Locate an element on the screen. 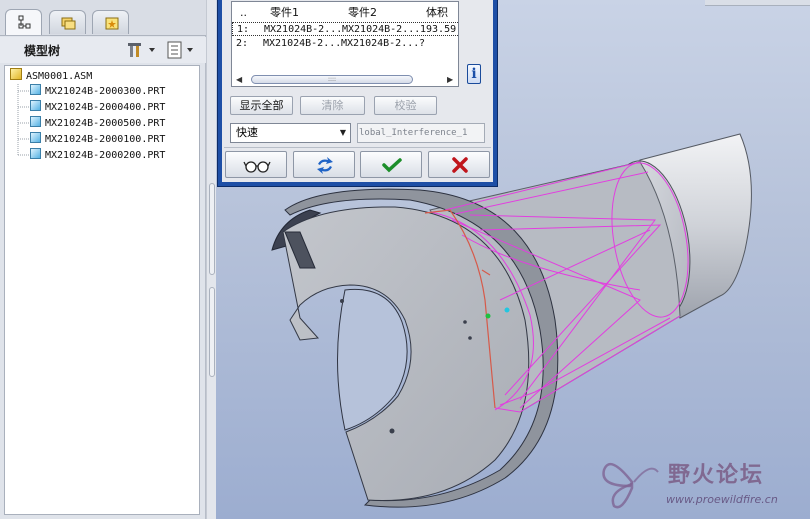 The image size is (810, 519). watermark-title: 野火论坛 is located at coordinates (716, 475).